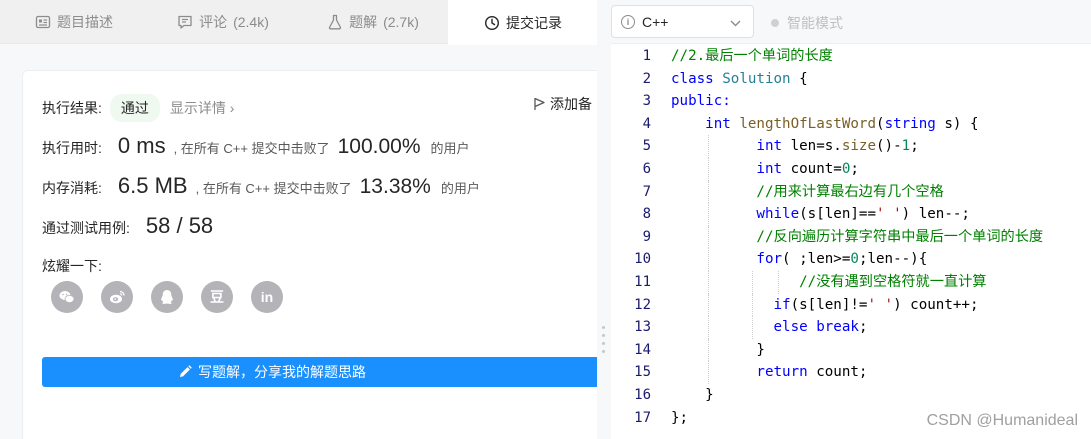 The height and width of the screenshot is (439, 1091). Describe the element at coordinates (197, 108) in the screenshot. I see `show-details-label: 显示详情` at that location.